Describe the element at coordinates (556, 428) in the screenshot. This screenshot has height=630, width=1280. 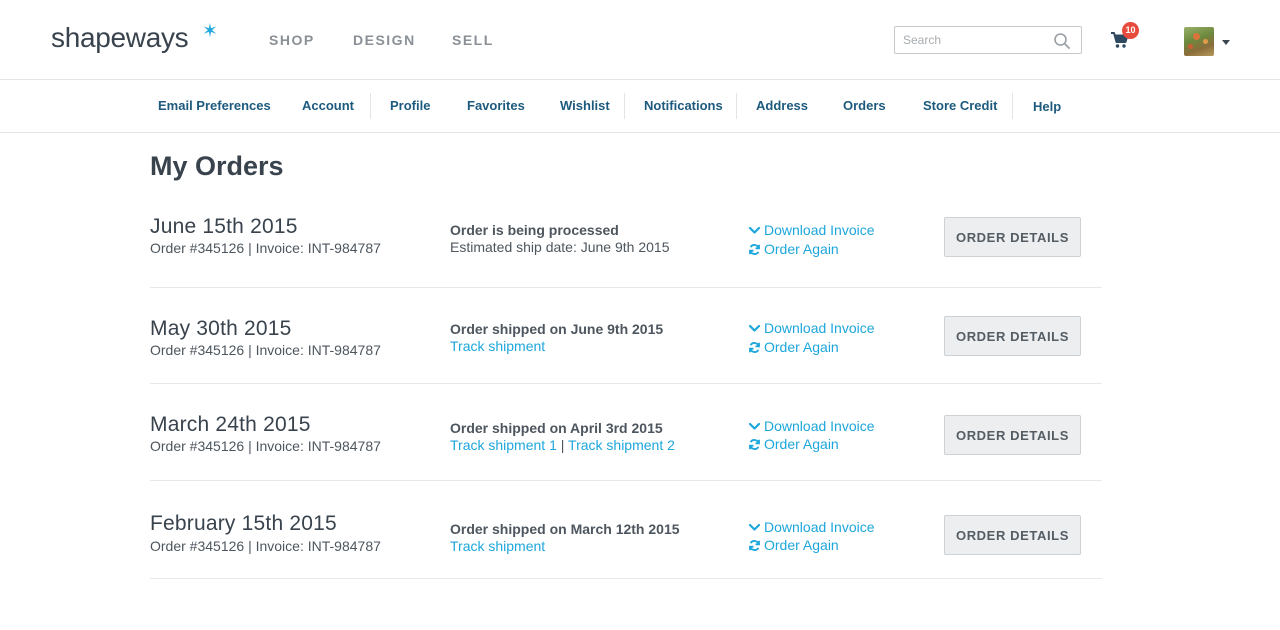
I see `order-status: Order shipped on April 3rd 2015` at that location.